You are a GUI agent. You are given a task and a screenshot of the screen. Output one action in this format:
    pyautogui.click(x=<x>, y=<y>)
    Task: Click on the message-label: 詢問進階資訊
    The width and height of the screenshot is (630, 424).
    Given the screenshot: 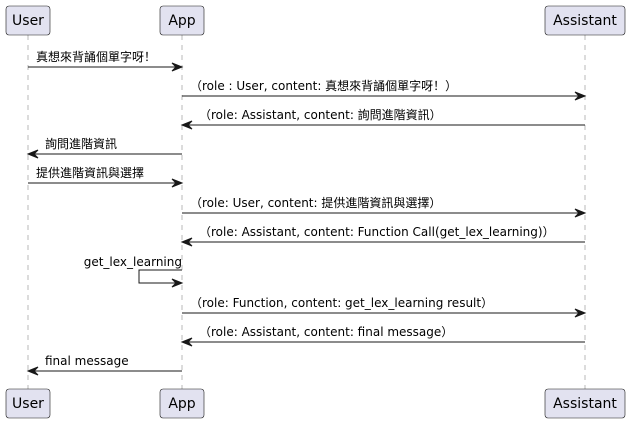 What is the action you would take?
    pyautogui.click(x=81, y=143)
    